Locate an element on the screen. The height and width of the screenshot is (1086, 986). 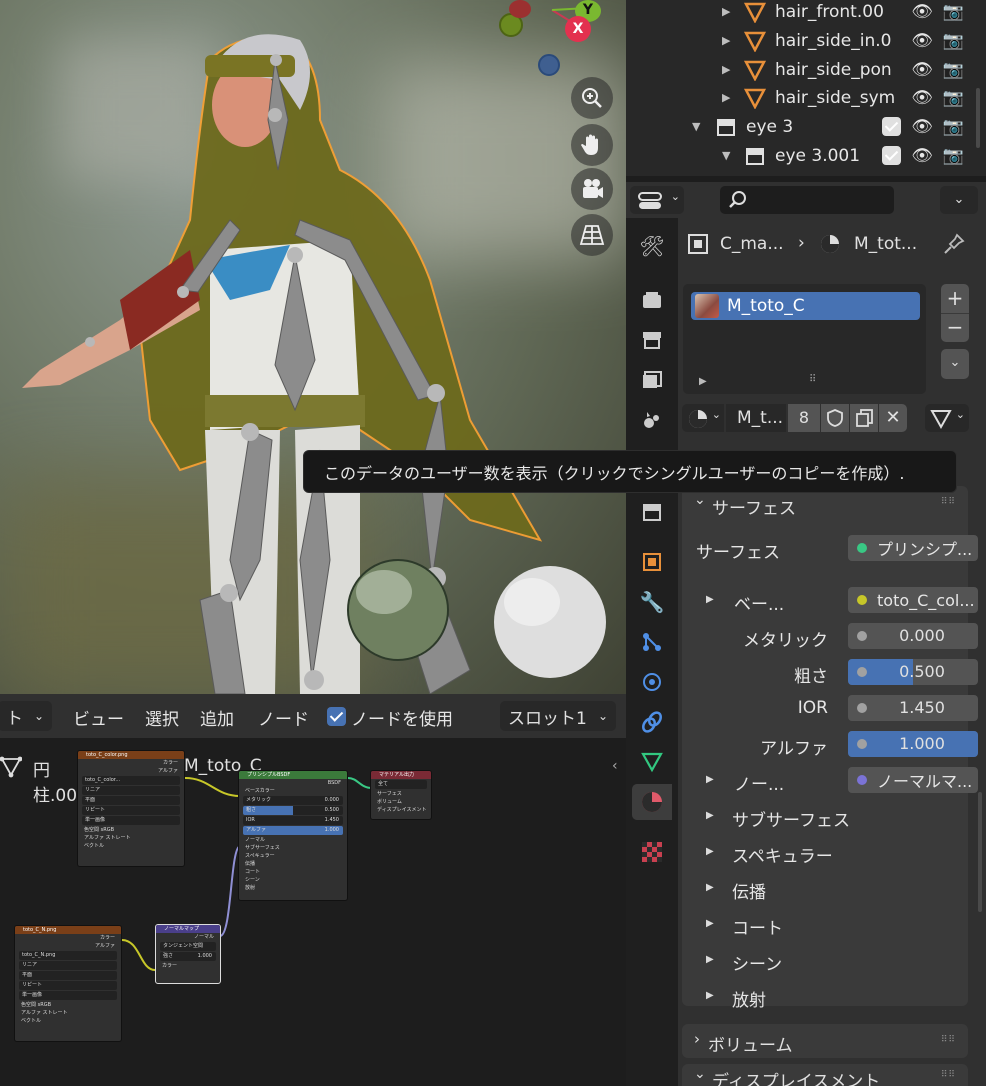
colorspace-value: sRGB is located at coordinates (44, 1005).